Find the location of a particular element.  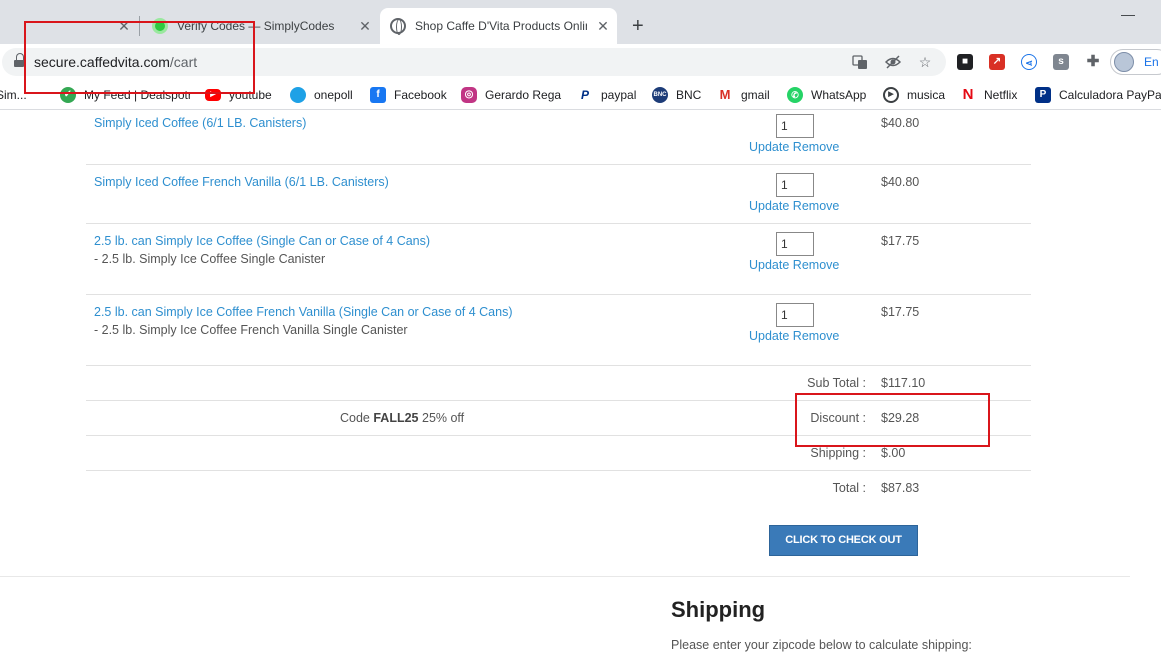

subtotal-row: Sub Total : $117.10 is located at coordinates (558, 383).